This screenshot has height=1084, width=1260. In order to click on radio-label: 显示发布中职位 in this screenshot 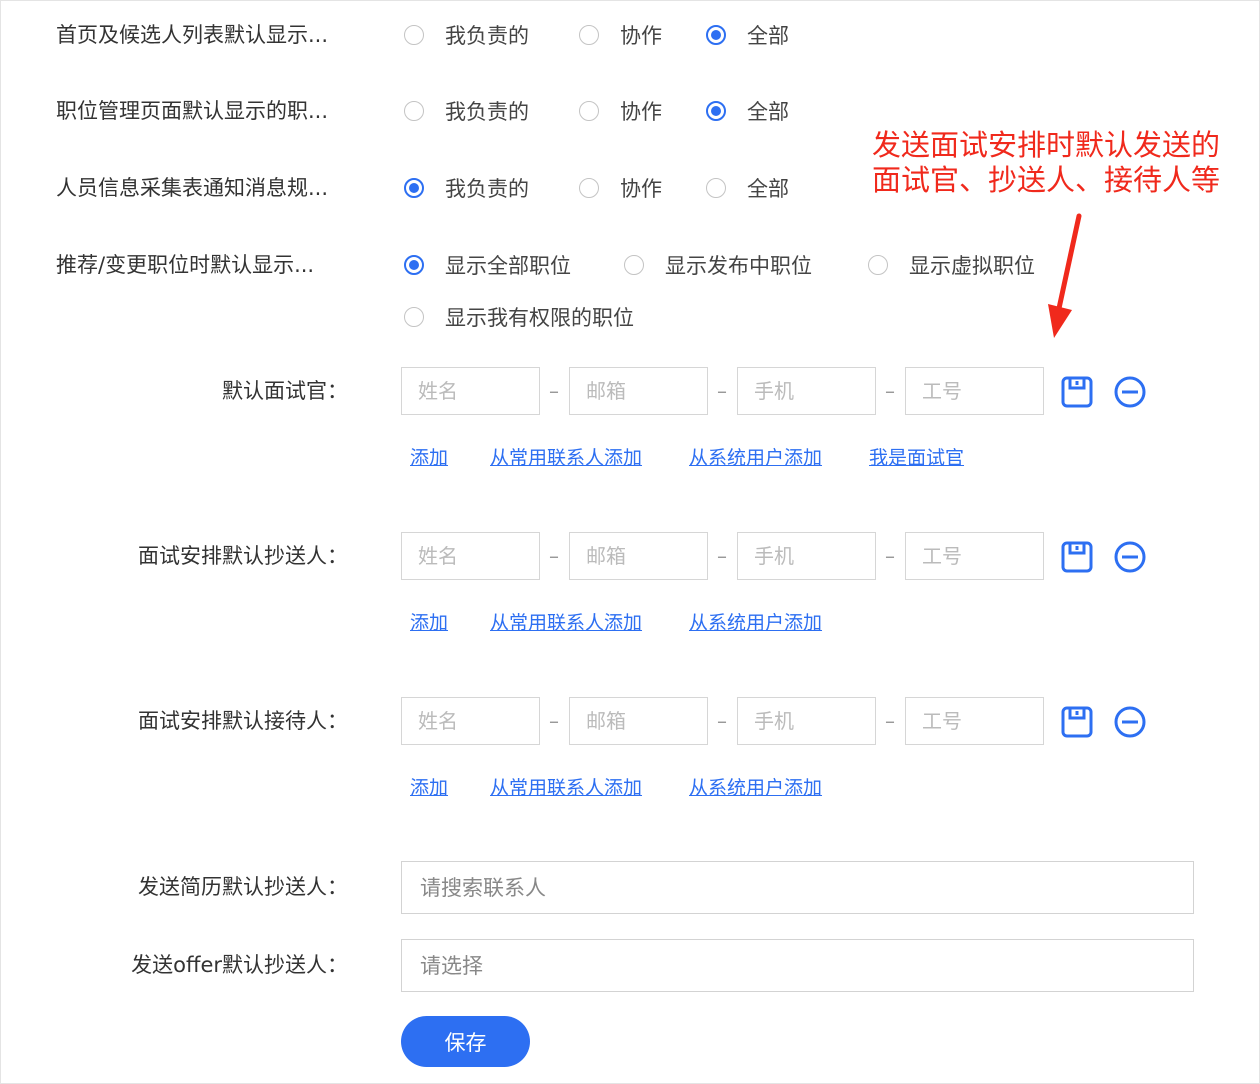, I will do `click(738, 266)`.